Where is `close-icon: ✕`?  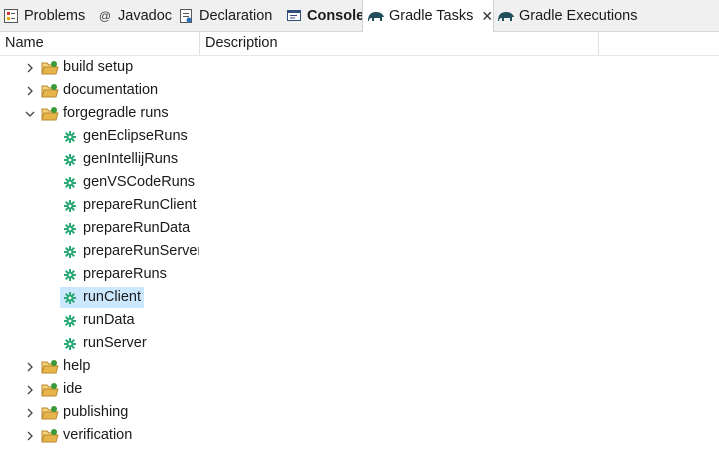 close-icon: ✕ is located at coordinates (487, 16).